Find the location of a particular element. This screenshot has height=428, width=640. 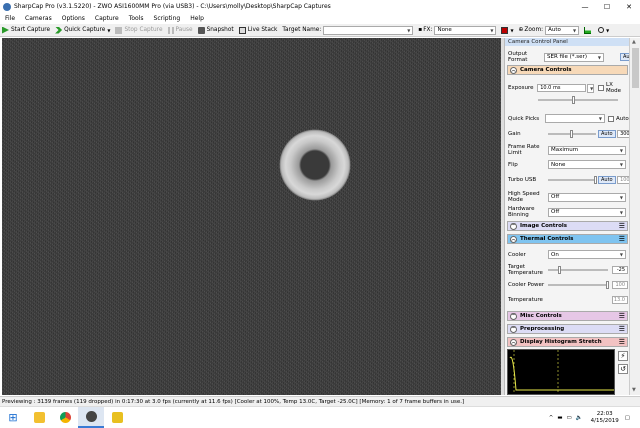

frame-rate-select: Maximum ▼ is located at coordinates (587, 150).